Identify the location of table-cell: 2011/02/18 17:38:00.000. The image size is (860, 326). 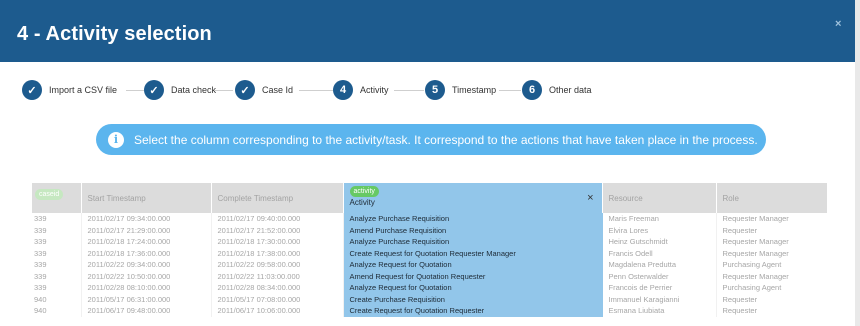
(277, 253).